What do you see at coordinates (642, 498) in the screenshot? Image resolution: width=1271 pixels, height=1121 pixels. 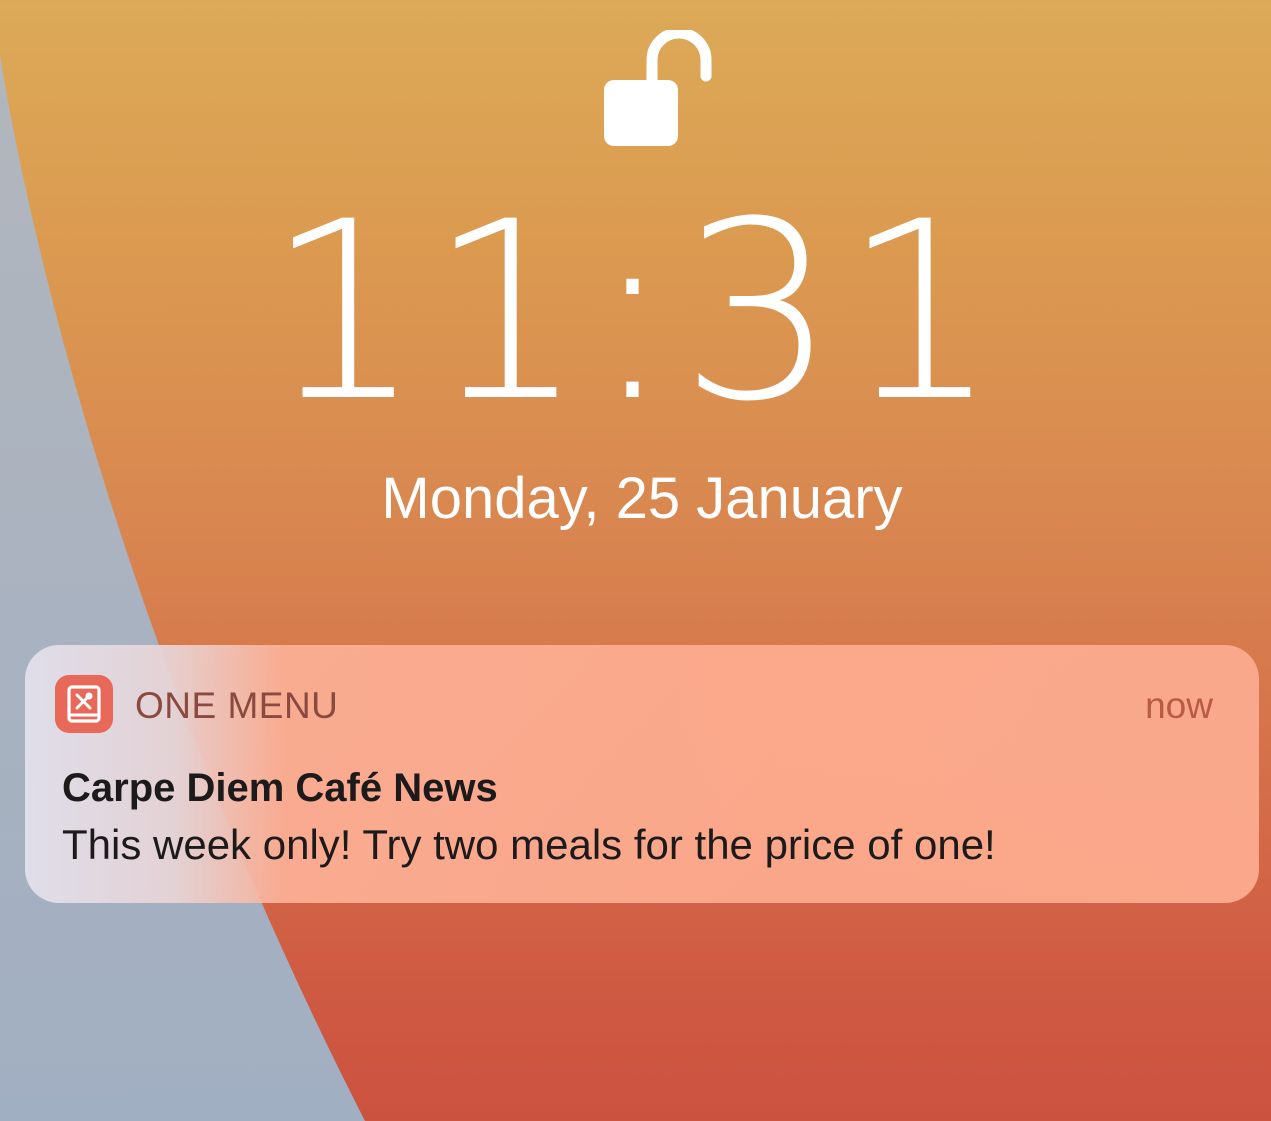 I see `lock-screen-date: Monday, 25 January` at bounding box center [642, 498].